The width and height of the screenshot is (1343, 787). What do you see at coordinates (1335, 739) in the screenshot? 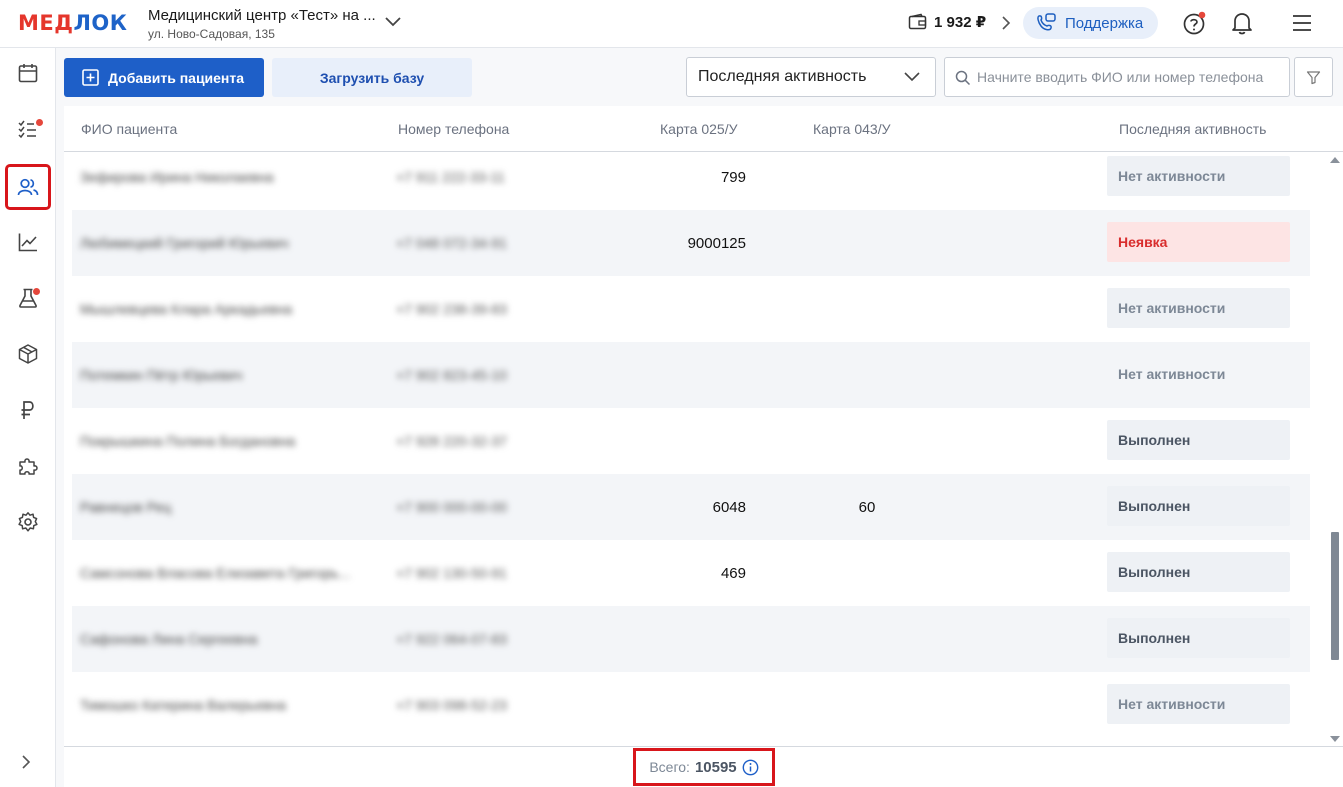
I see `scroll-down-arrow` at bounding box center [1335, 739].